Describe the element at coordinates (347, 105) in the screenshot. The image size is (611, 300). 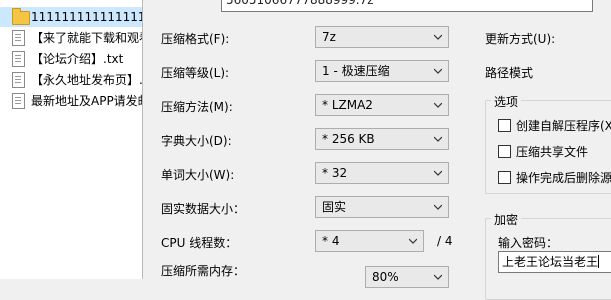
I see `method-value: * LZMA2` at that location.